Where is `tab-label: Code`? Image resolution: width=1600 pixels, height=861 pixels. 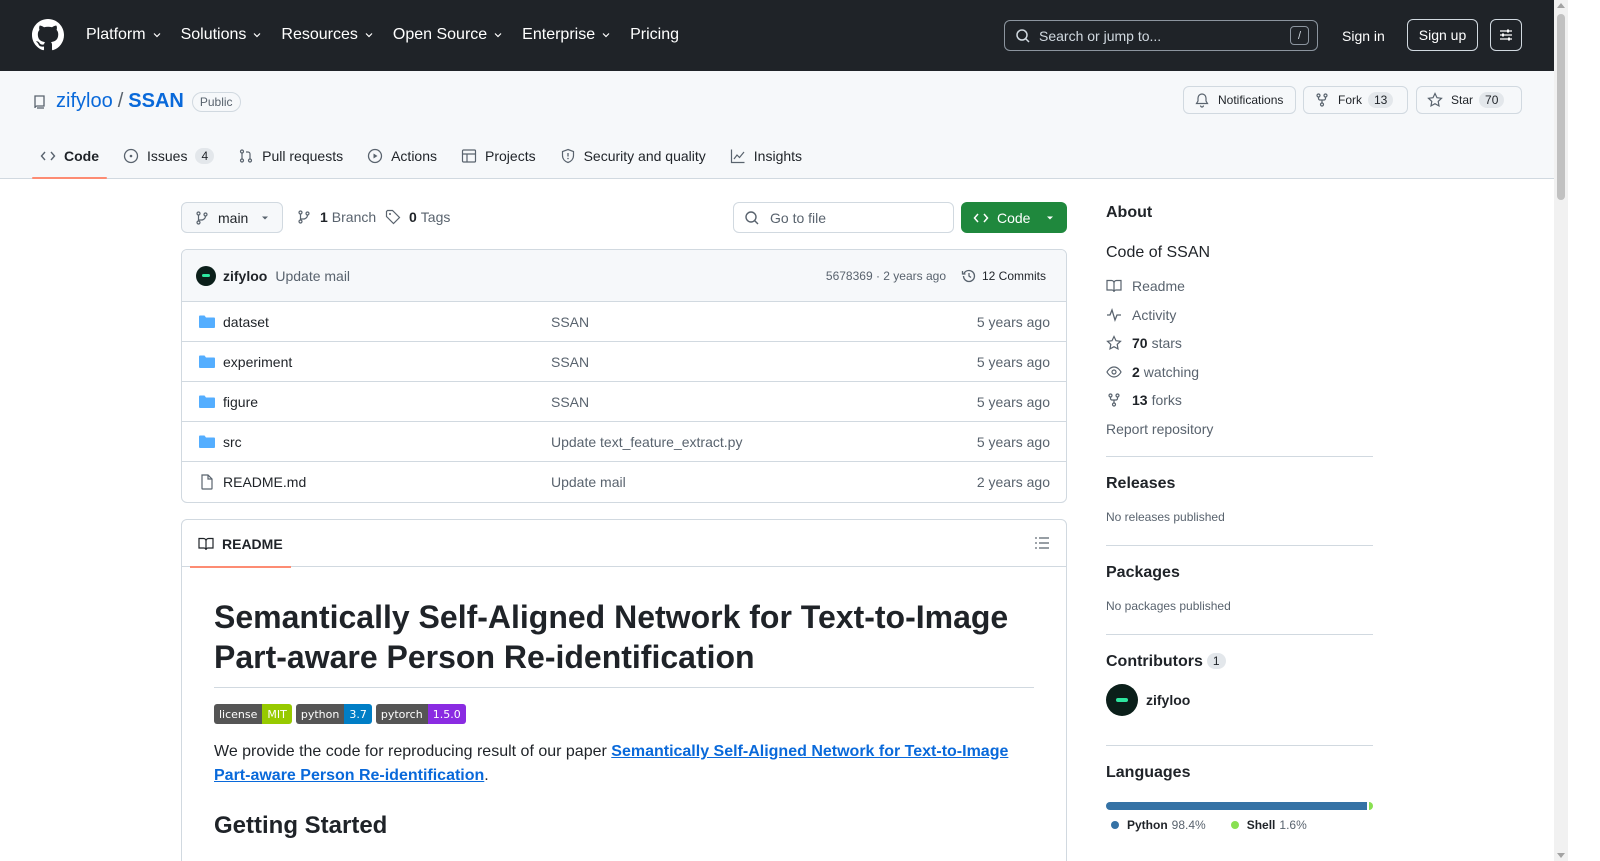
tab-label: Code is located at coordinates (81, 156).